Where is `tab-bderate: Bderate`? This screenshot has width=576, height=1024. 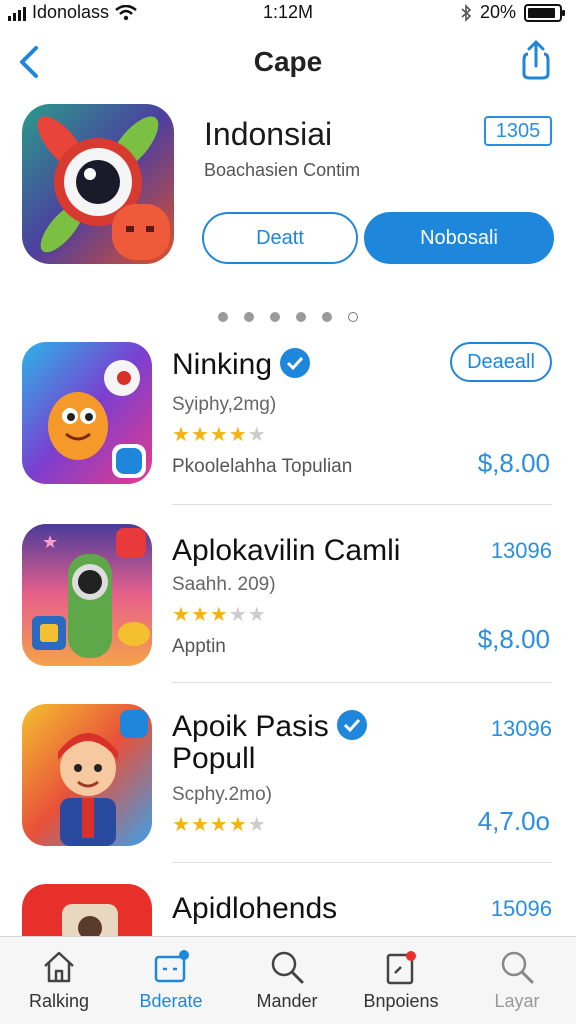 tab-bderate: Bderate is located at coordinates (171, 980).